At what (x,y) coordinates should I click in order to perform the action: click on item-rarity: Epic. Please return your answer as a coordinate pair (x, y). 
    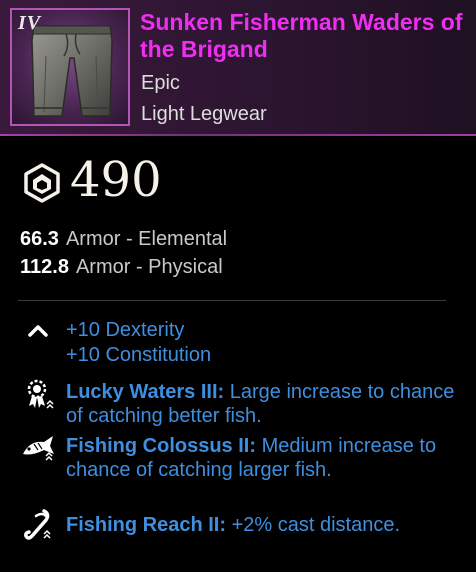
    Looking at the image, I should click on (160, 83).